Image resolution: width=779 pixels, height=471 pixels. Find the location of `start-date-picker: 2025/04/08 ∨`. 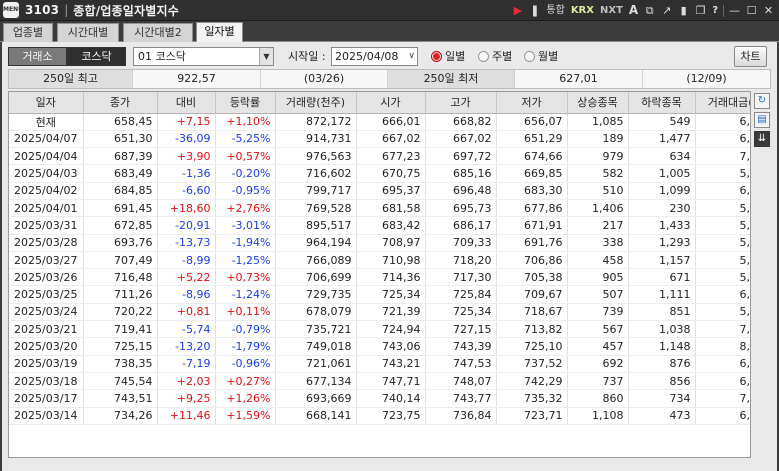

start-date-picker: 2025/04/08 ∨ is located at coordinates (374, 56).